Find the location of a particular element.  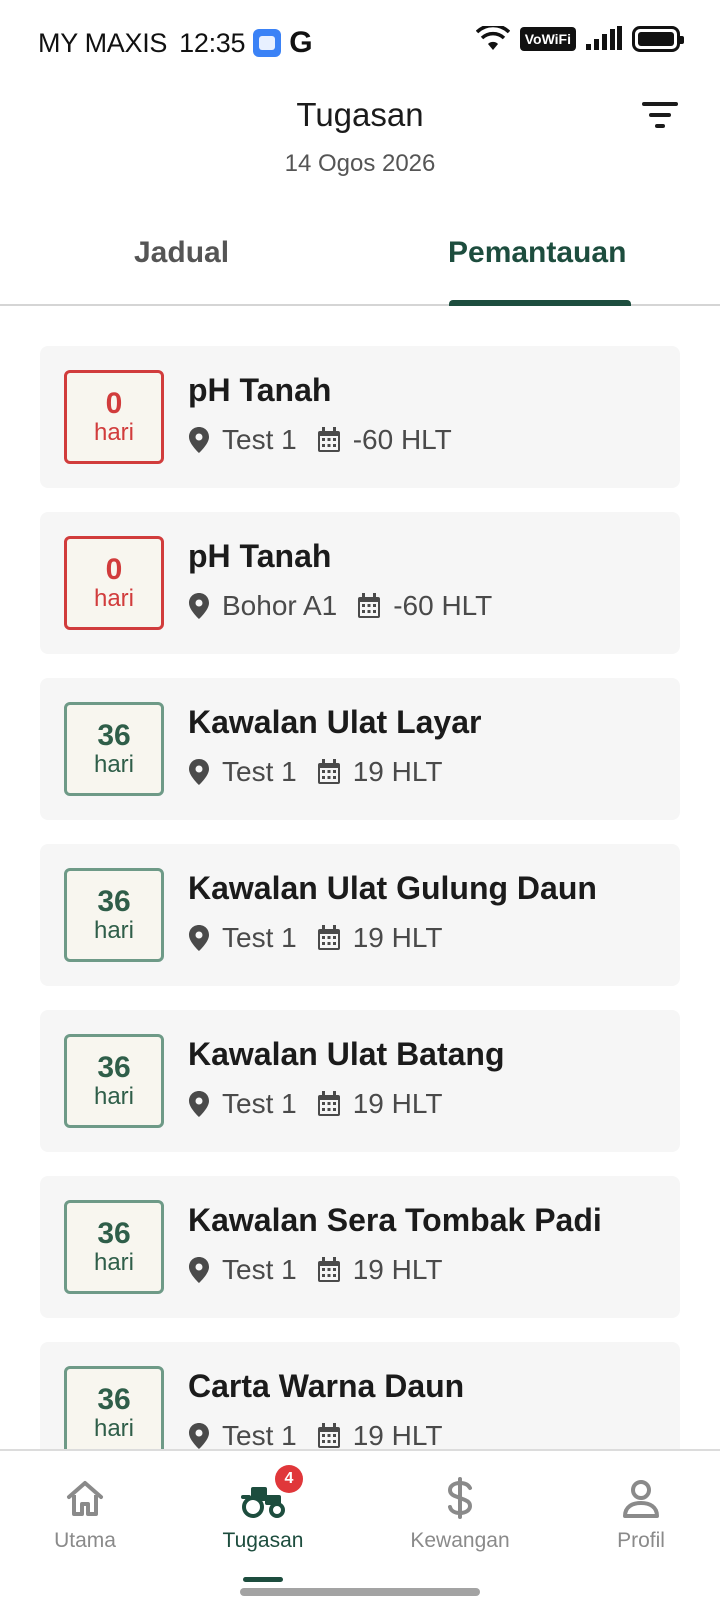

nav-label: Kewangan is located at coordinates (460, 1540).